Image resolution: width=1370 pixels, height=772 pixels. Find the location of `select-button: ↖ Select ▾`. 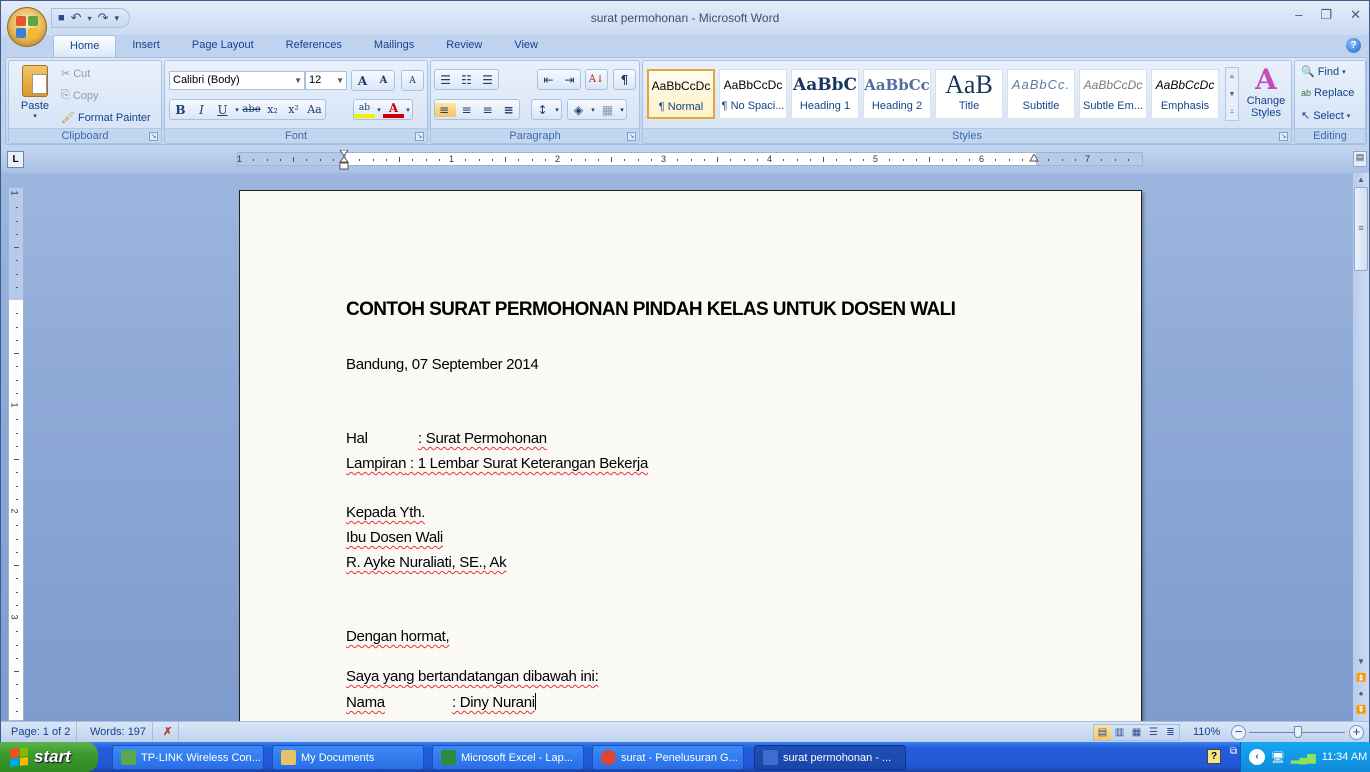

select-button: ↖ Select ▾ is located at coordinates (1325, 116).